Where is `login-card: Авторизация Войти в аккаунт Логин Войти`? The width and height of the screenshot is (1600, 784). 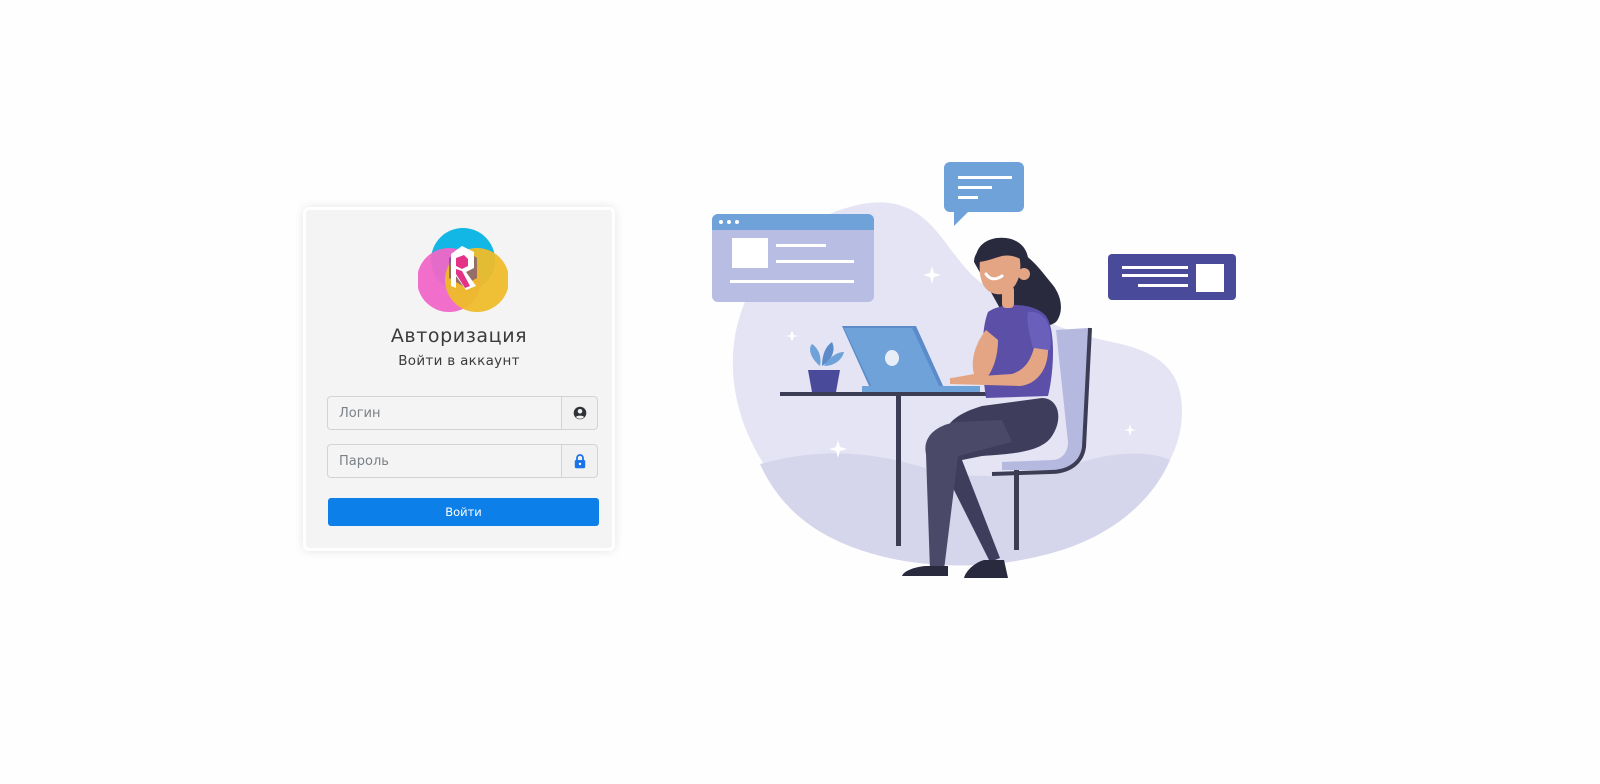 login-card: Авторизация Войти в аккаунт Логин Войти is located at coordinates (459, 379).